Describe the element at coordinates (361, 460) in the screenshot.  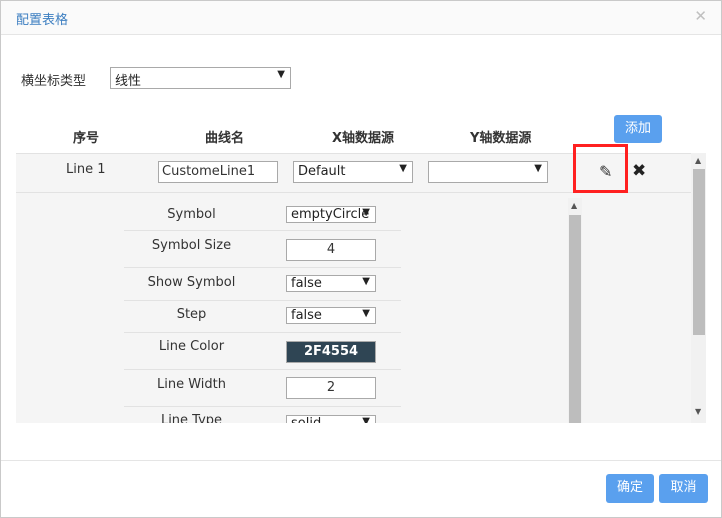
I see `footer-divider` at that location.